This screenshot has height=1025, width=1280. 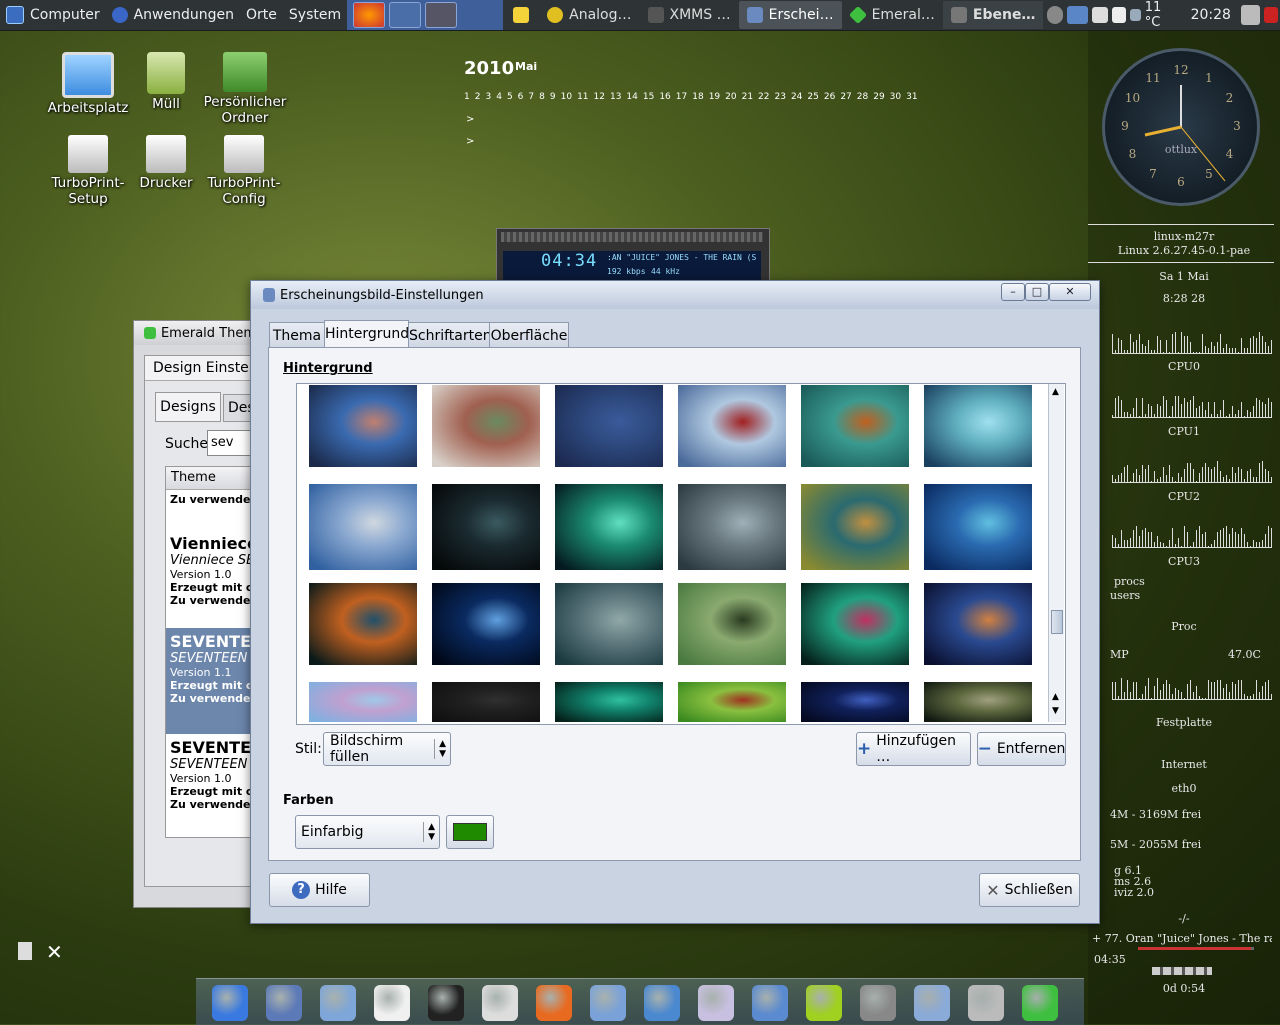 I want to click on text-editor-icon, so click(x=770, y=1003).